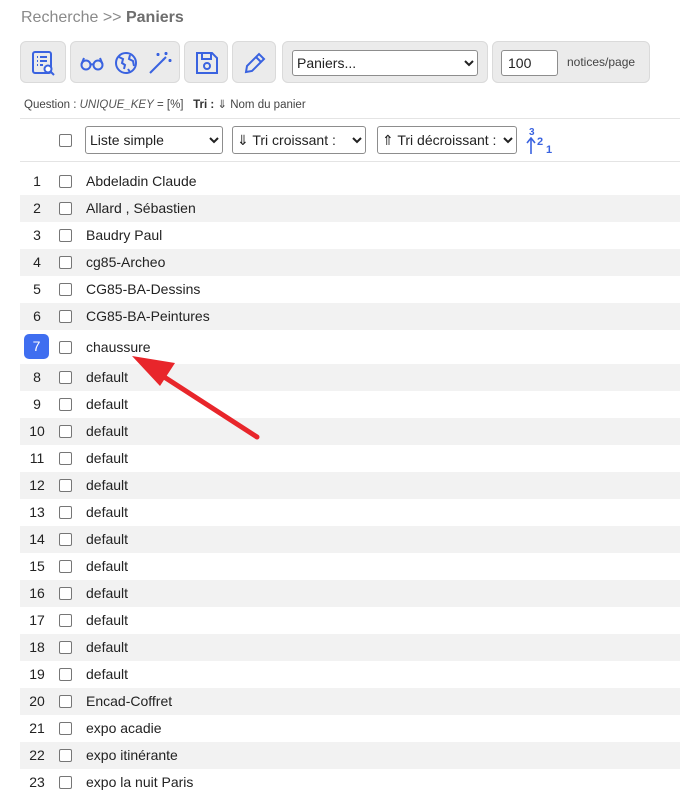 The image size is (680, 799). I want to click on row-label: chaussure, so click(118, 347).